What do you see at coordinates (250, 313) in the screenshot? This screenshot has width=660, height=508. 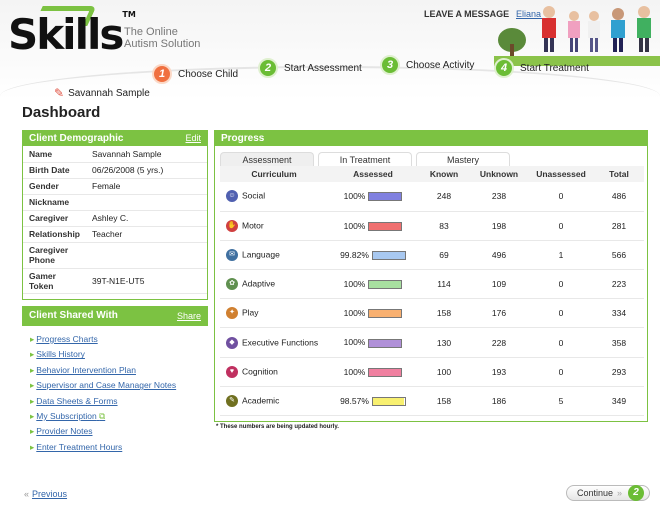 I see `curriculum-name: Play` at bounding box center [250, 313].